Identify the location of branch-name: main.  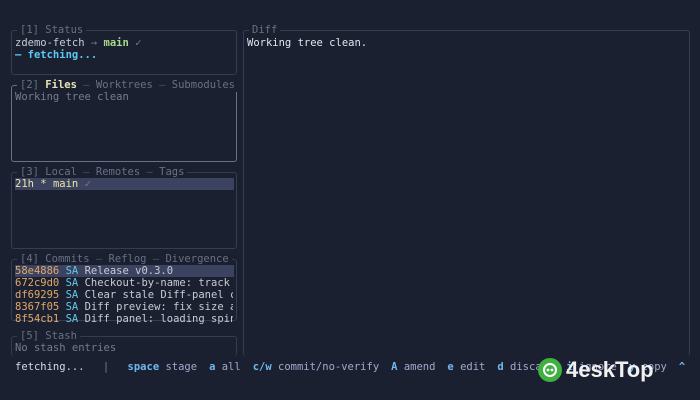
(65, 184).